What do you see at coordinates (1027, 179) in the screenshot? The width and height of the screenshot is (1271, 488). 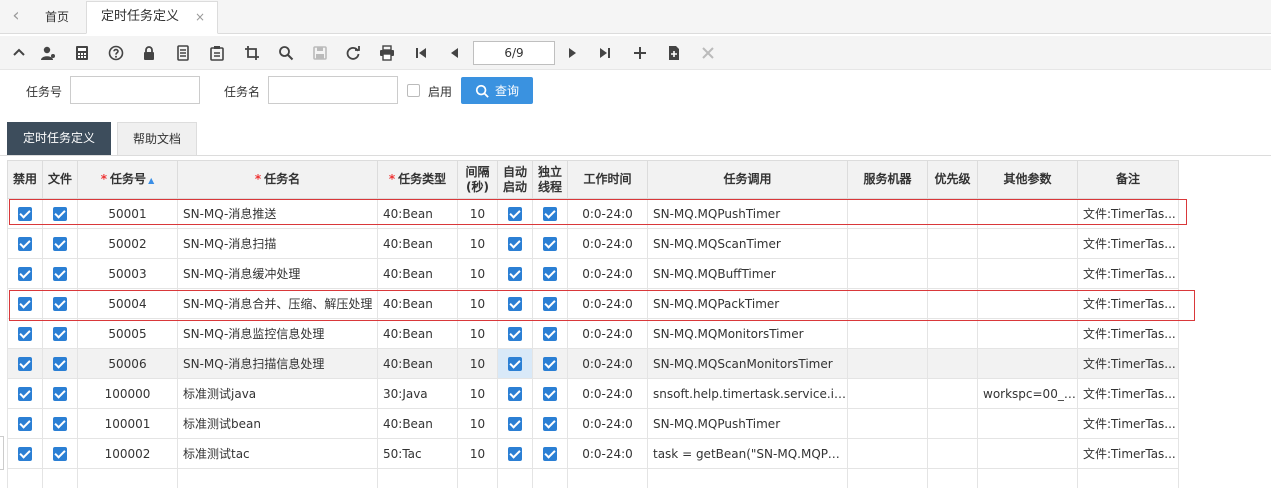 I see `col-params: 其他参数` at bounding box center [1027, 179].